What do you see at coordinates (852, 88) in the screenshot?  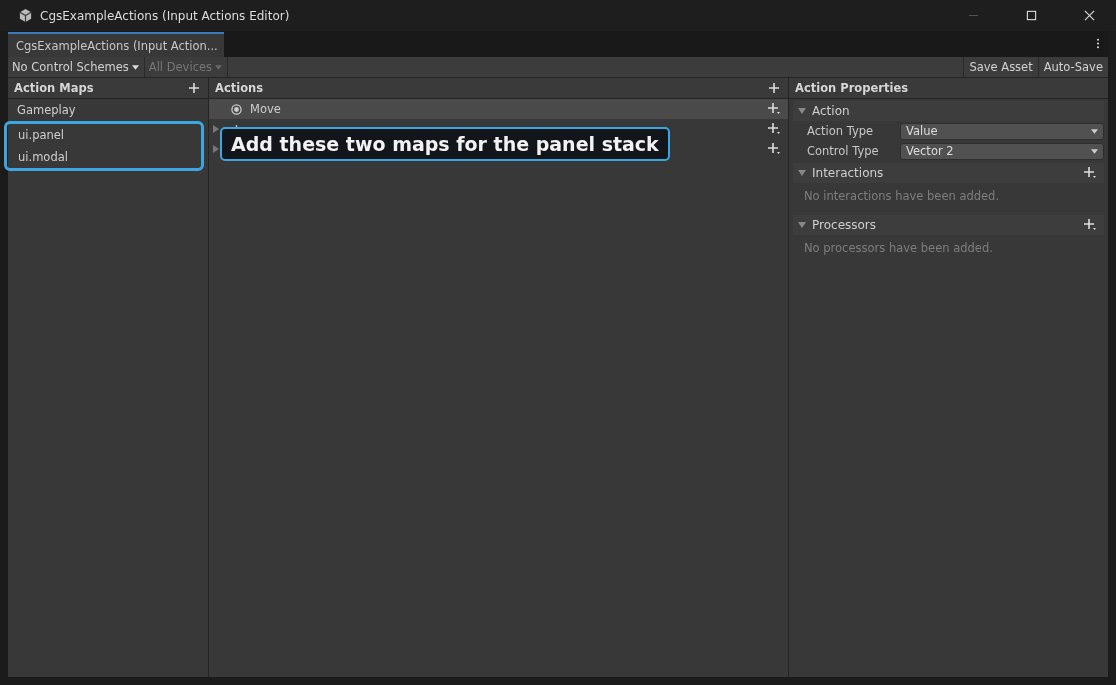 I see `panel-title: Action Properties` at bounding box center [852, 88].